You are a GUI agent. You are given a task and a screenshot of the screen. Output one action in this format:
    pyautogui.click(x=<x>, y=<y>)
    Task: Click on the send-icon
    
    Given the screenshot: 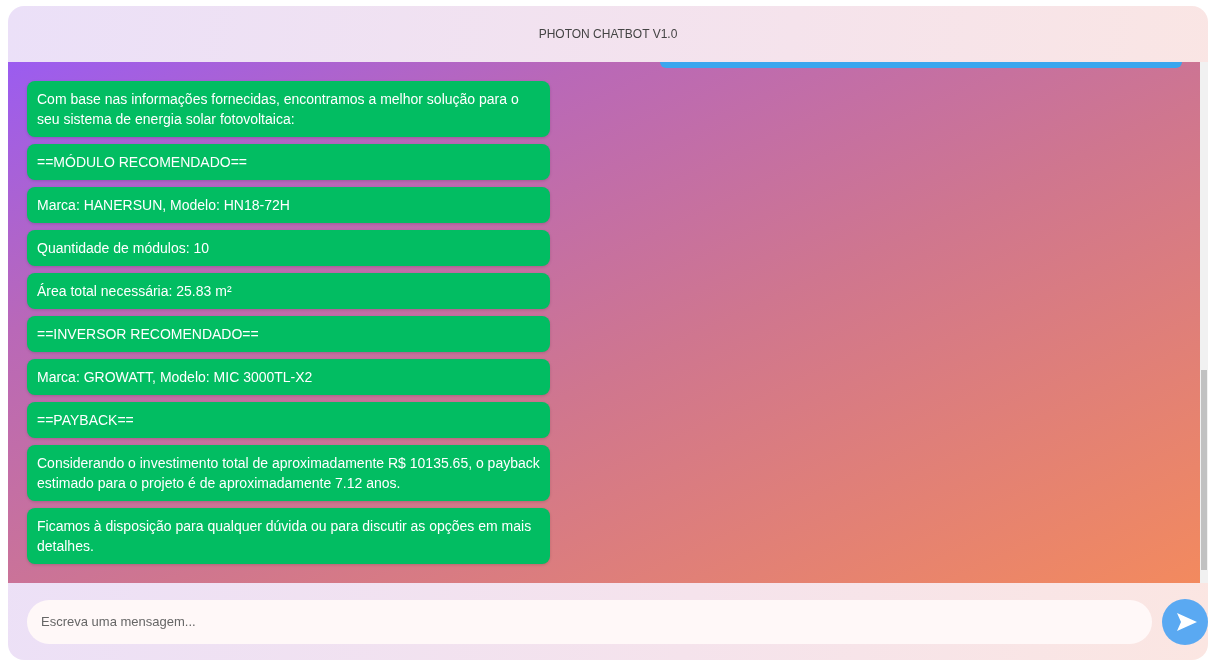 What is the action you would take?
    pyautogui.click(x=1186, y=621)
    